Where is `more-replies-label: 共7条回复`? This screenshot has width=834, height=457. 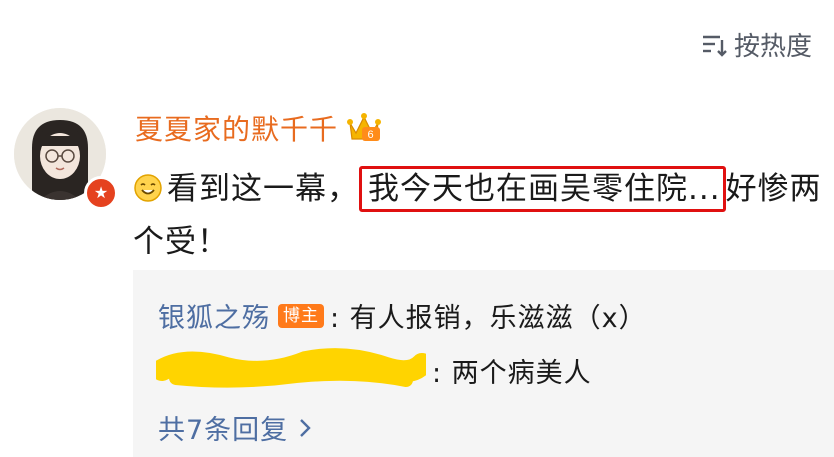 more-replies-label: 共7条回复 is located at coordinates (223, 430).